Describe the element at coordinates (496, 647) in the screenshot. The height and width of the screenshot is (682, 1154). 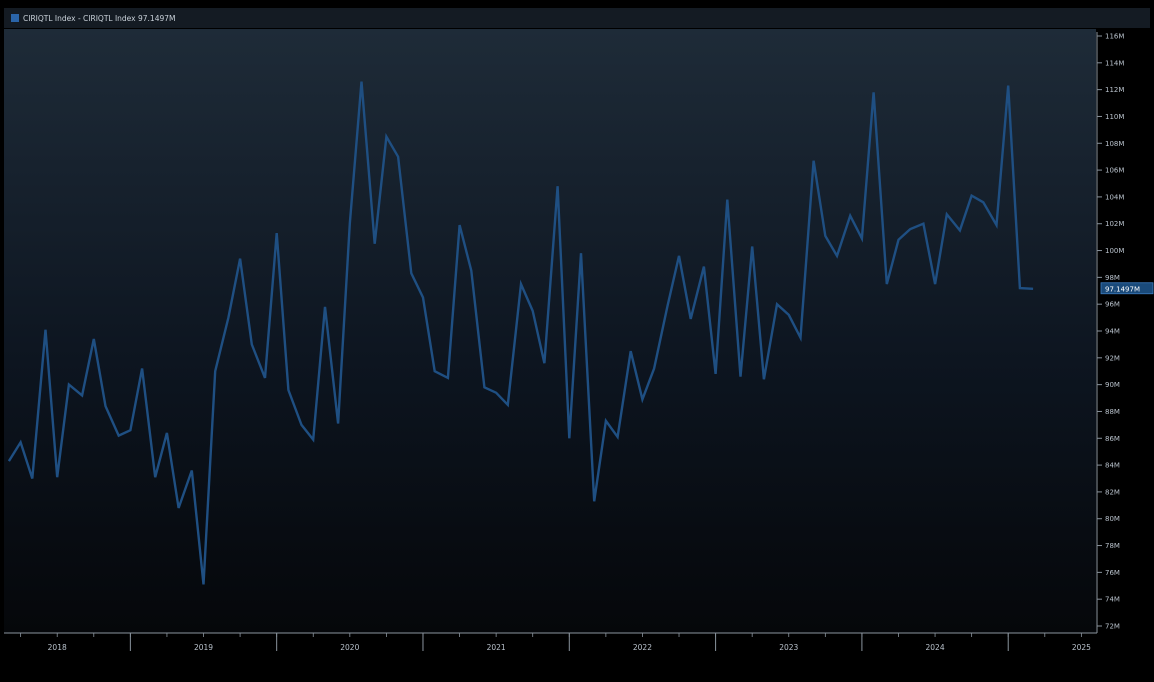
I see `x-year-label: 2021` at that location.